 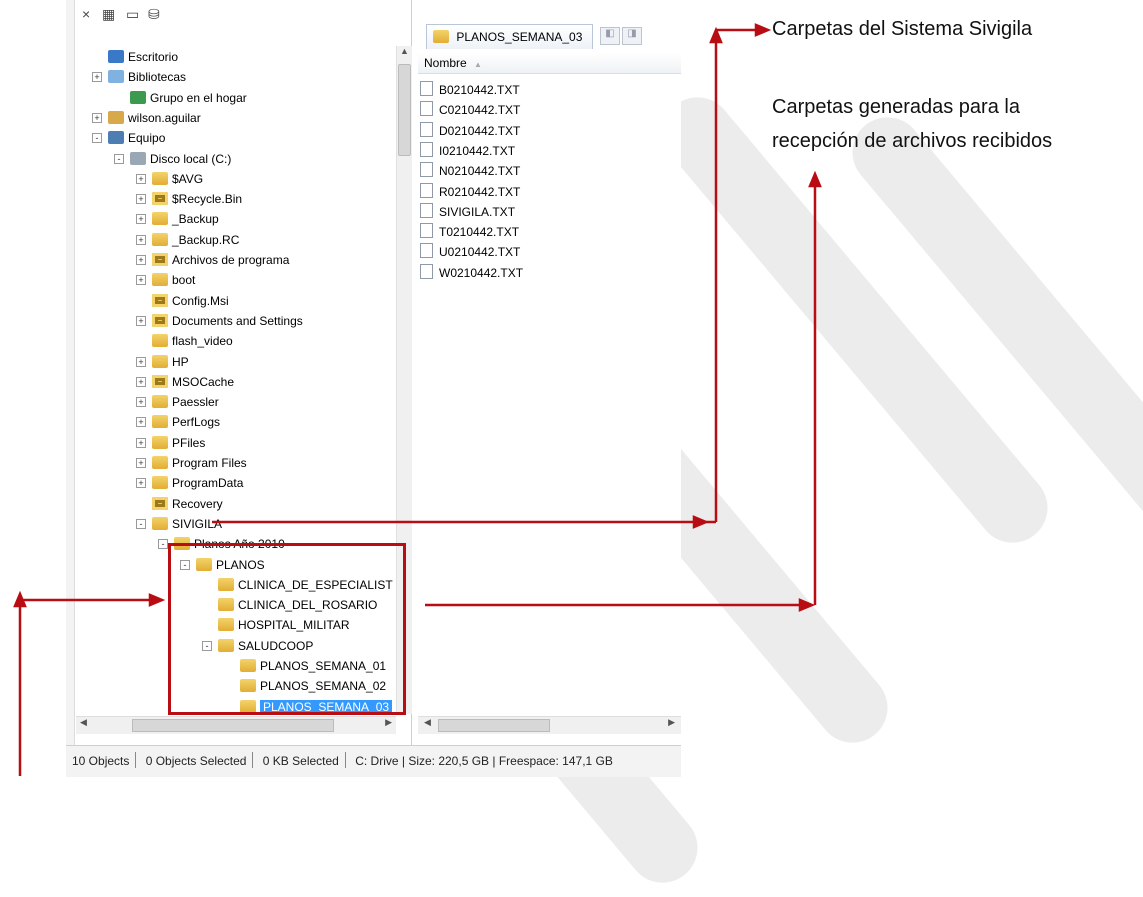 I want to click on tree-item: Archivos de programa, so click(x=220, y=260).